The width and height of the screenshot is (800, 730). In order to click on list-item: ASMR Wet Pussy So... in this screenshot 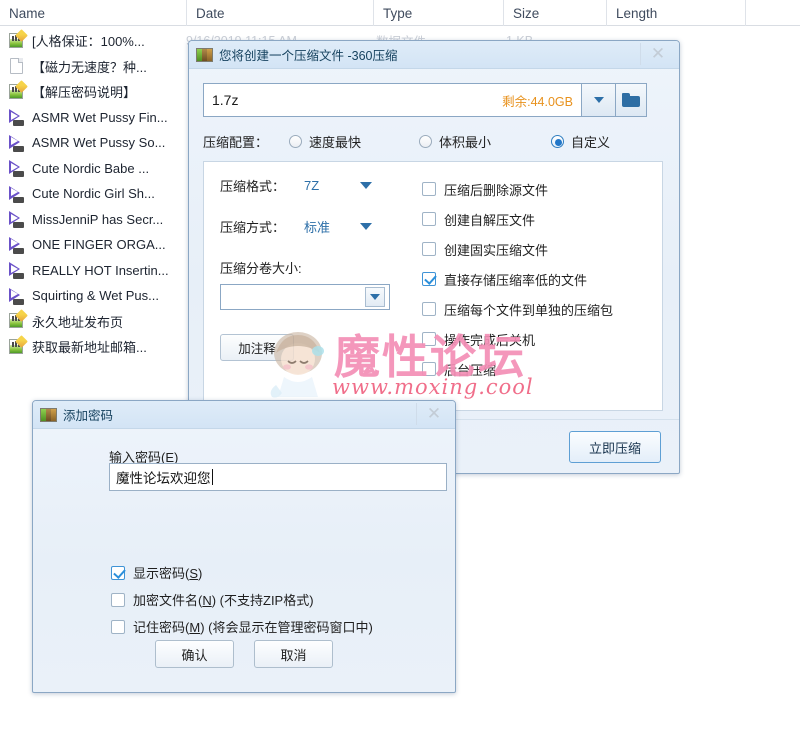, I will do `click(91, 143)`.